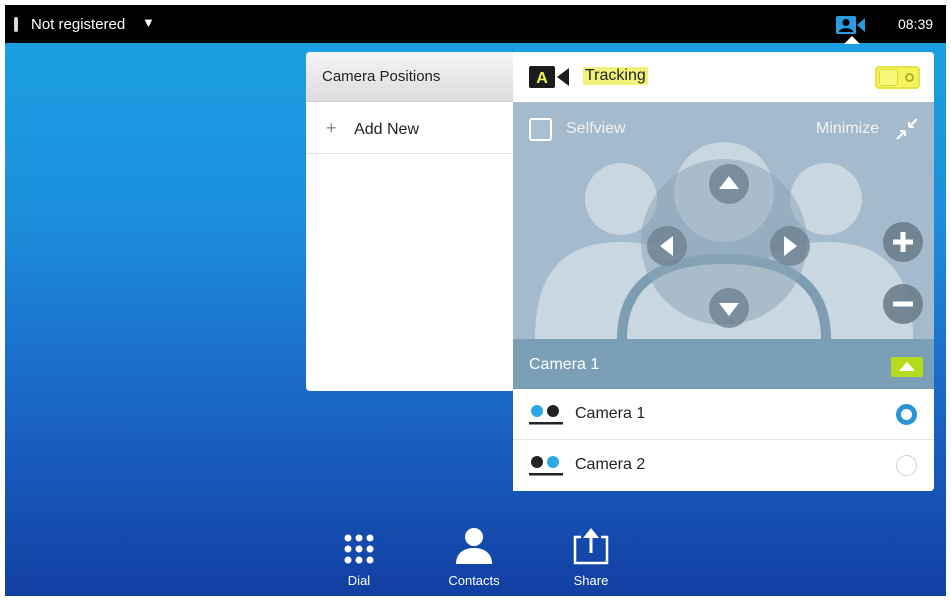  I want to click on pan-left-button, so click(667, 246).